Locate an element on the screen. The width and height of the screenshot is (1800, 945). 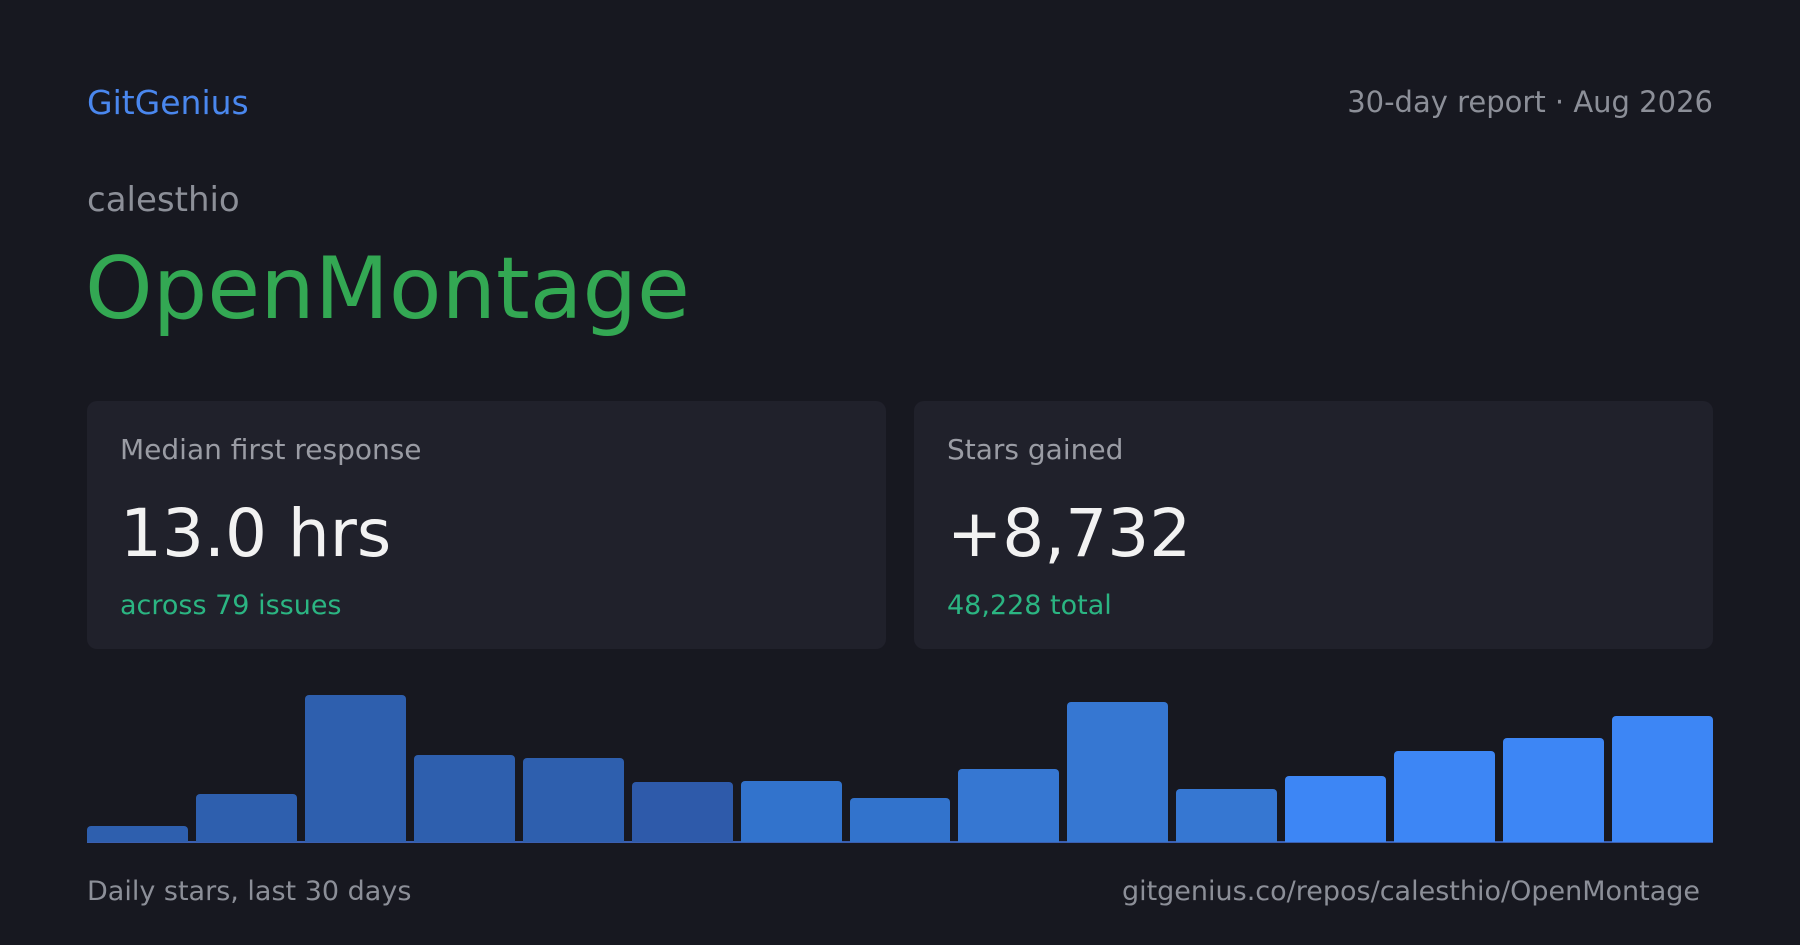
repo-owner: calesthio is located at coordinates (163, 200).